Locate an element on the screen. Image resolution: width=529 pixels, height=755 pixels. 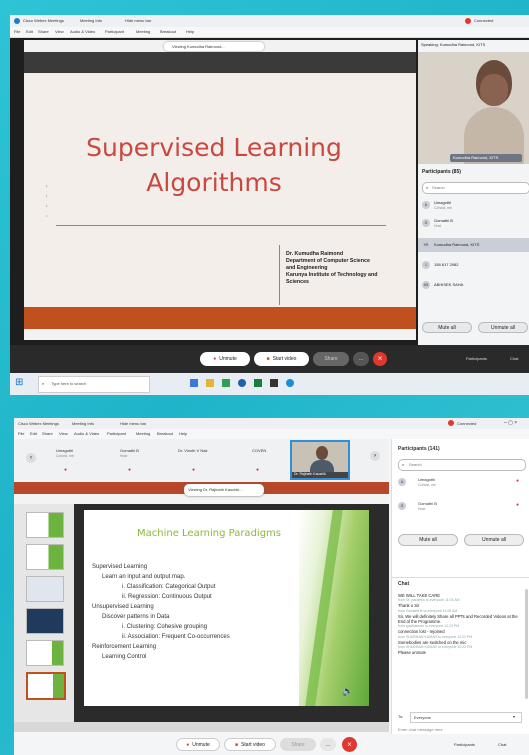
window-controls: – ▢ × is located at coordinates (510, 423).